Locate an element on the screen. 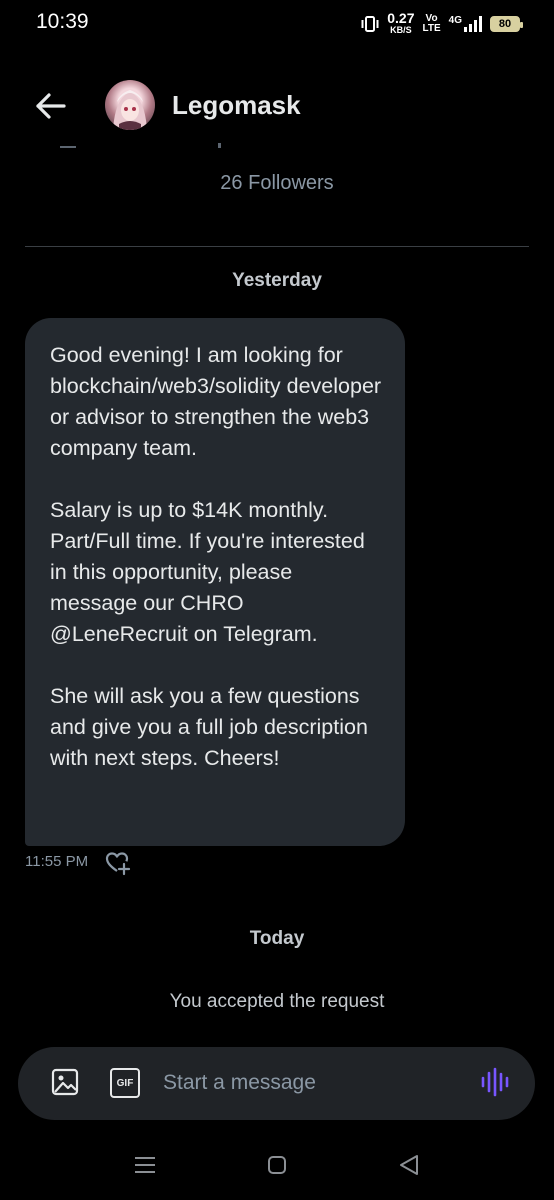 The height and width of the screenshot is (1200, 554). heart-plus-icon is located at coordinates (118, 863).